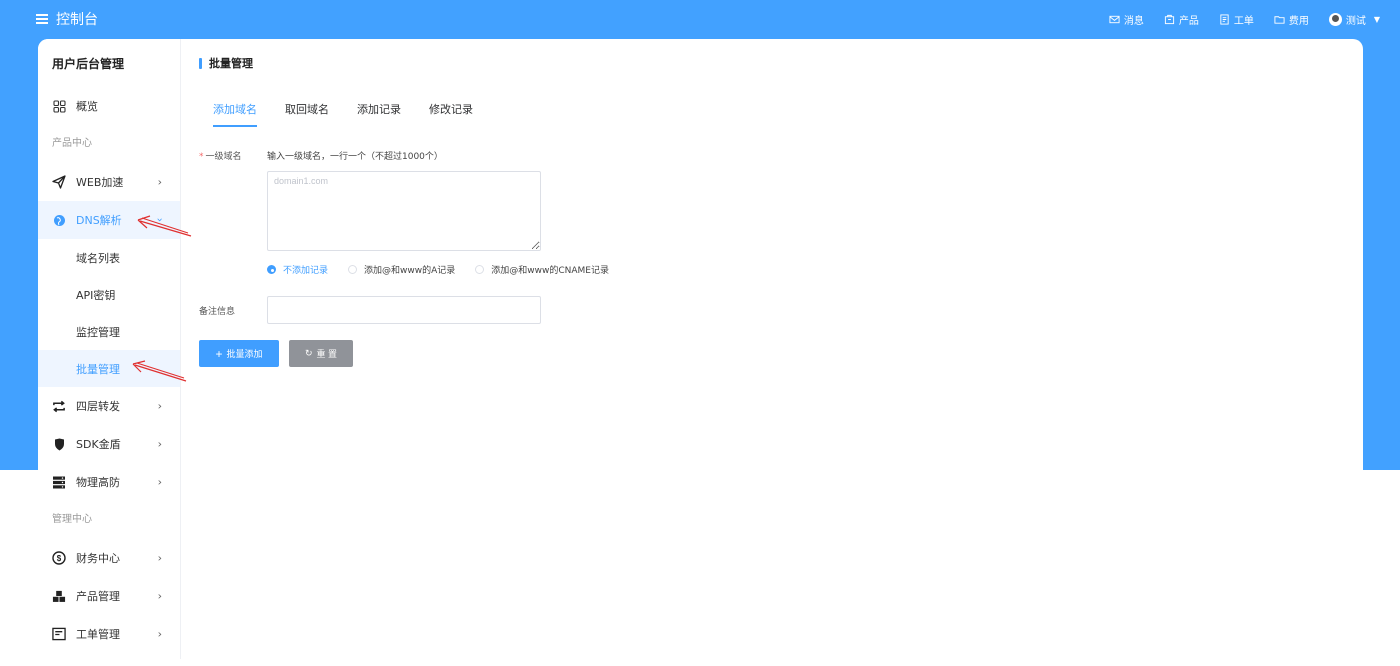 This screenshot has width=1400, height=666. I want to click on brand: 控制台, so click(67, 19).